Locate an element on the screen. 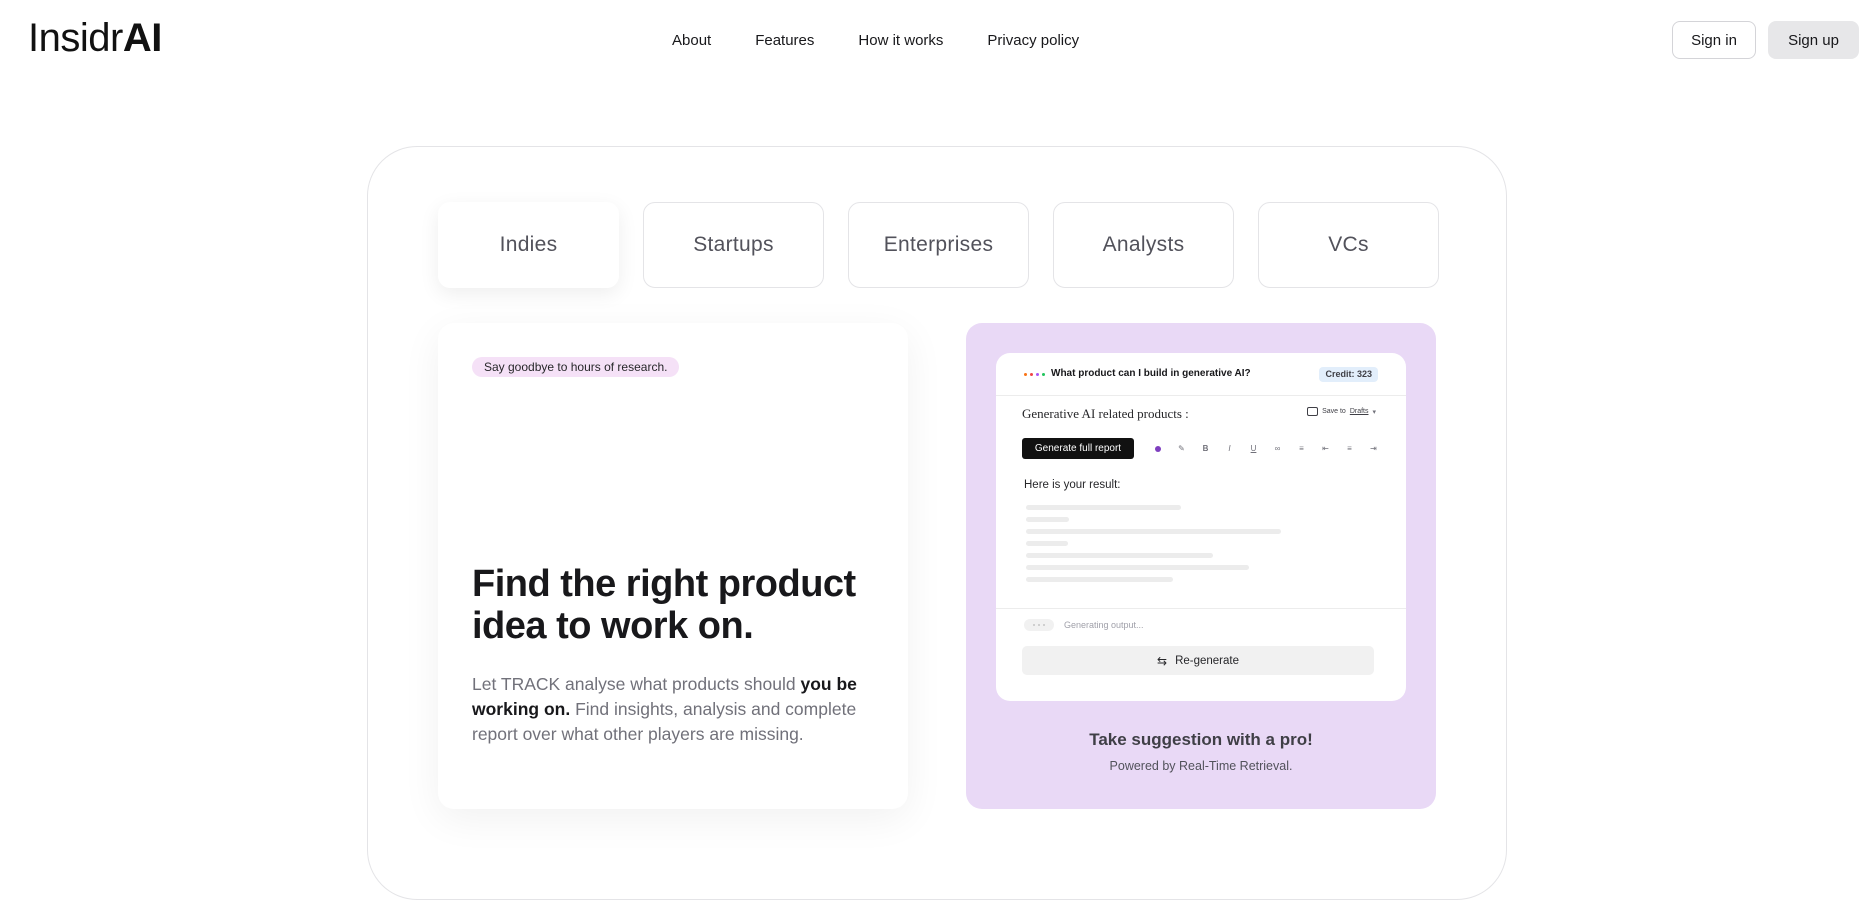  preview-subtitle: Powered by Real-Time Retrieval. is located at coordinates (1201, 766).